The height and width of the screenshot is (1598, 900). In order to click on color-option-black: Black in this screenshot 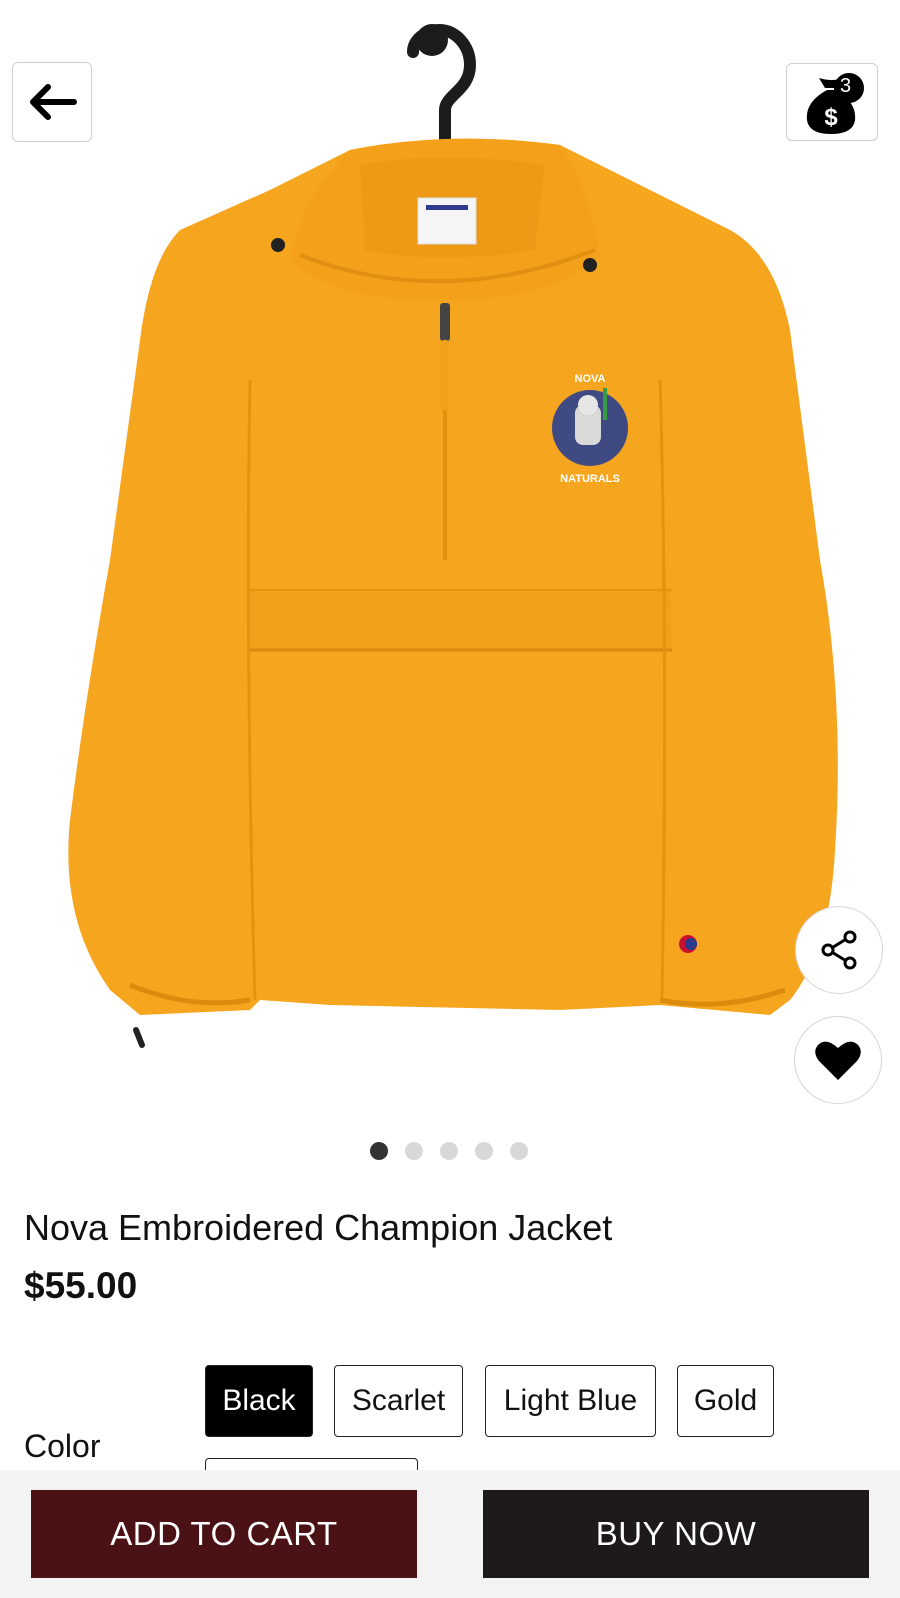, I will do `click(259, 1401)`.